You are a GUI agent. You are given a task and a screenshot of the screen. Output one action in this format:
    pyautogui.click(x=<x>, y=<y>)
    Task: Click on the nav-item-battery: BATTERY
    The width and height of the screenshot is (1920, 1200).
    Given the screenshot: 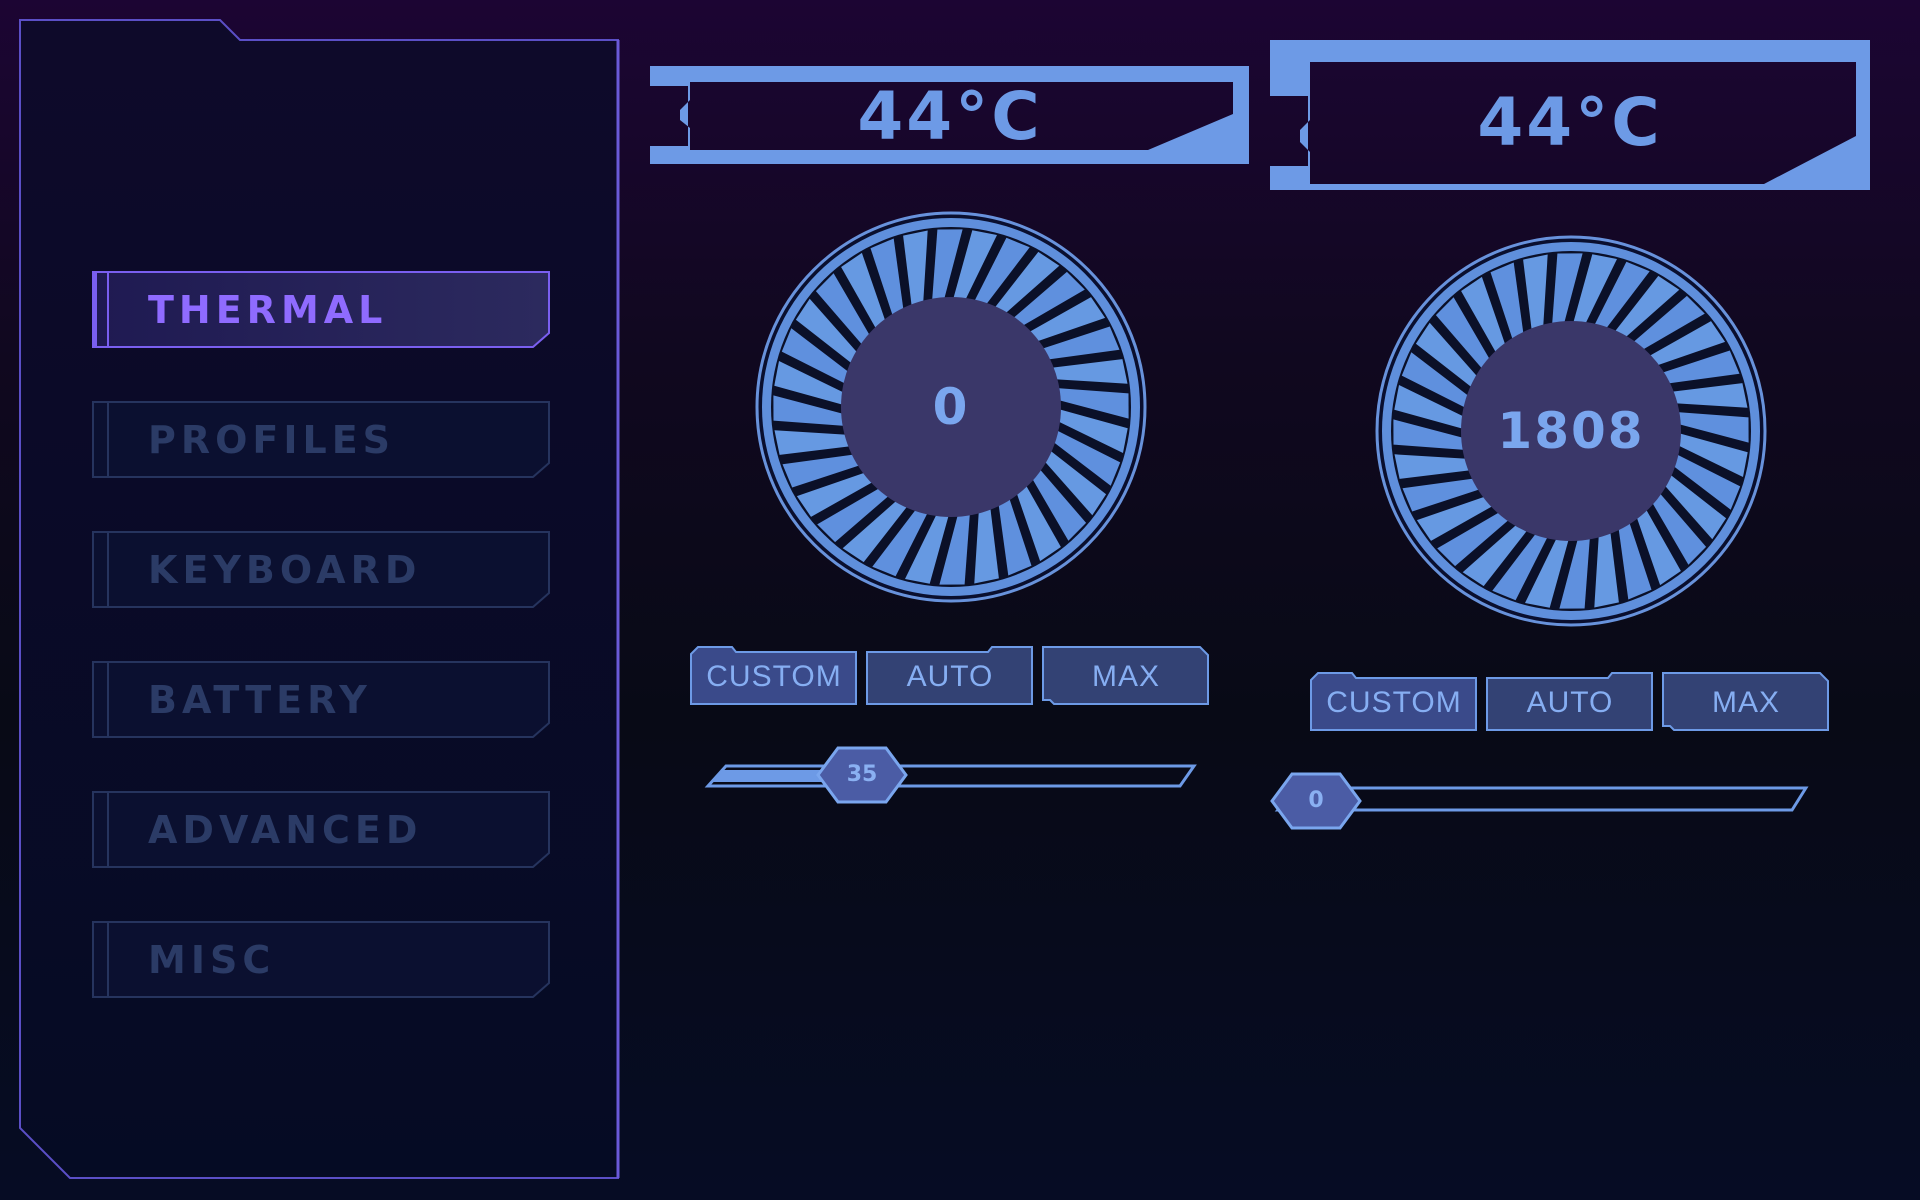 What is the action you would take?
    pyautogui.click(x=321, y=700)
    